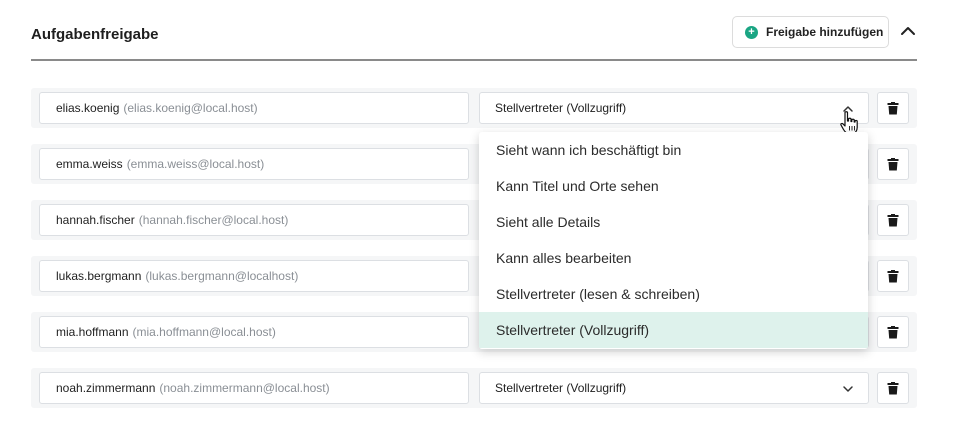 Image resolution: width=958 pixels, height=438 pixels. I want to click on user-name: emma.weiss, so click(89, 164).